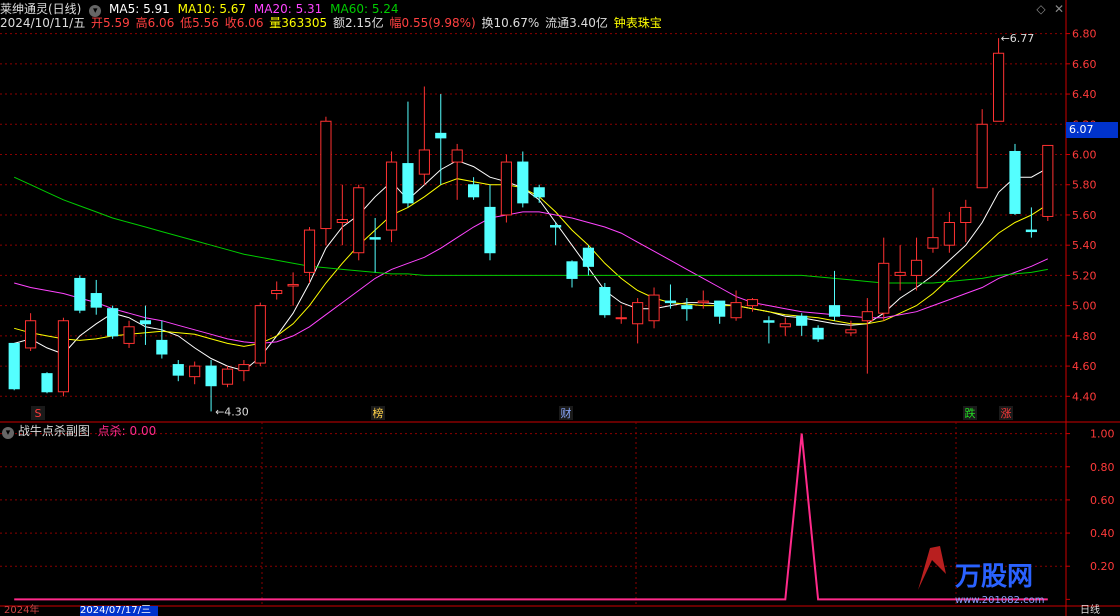 The height and width of the screenshot is (616, 1120). What do you see at coordinates (932, 568) in the screenshot?
I see `watermark-logo-icon` at bounding box center [932, 568].